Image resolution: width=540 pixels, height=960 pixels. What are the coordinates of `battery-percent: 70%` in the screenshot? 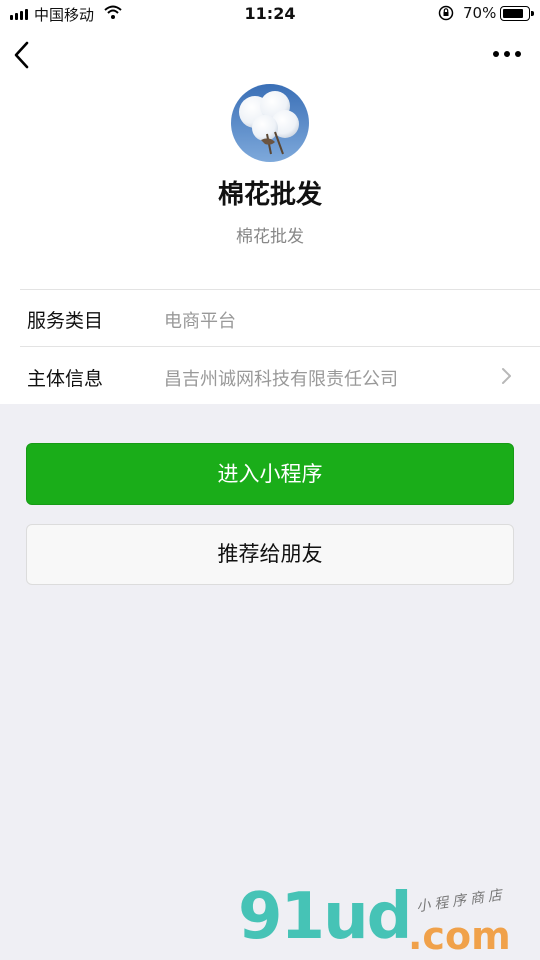 It's located at (480, 13).